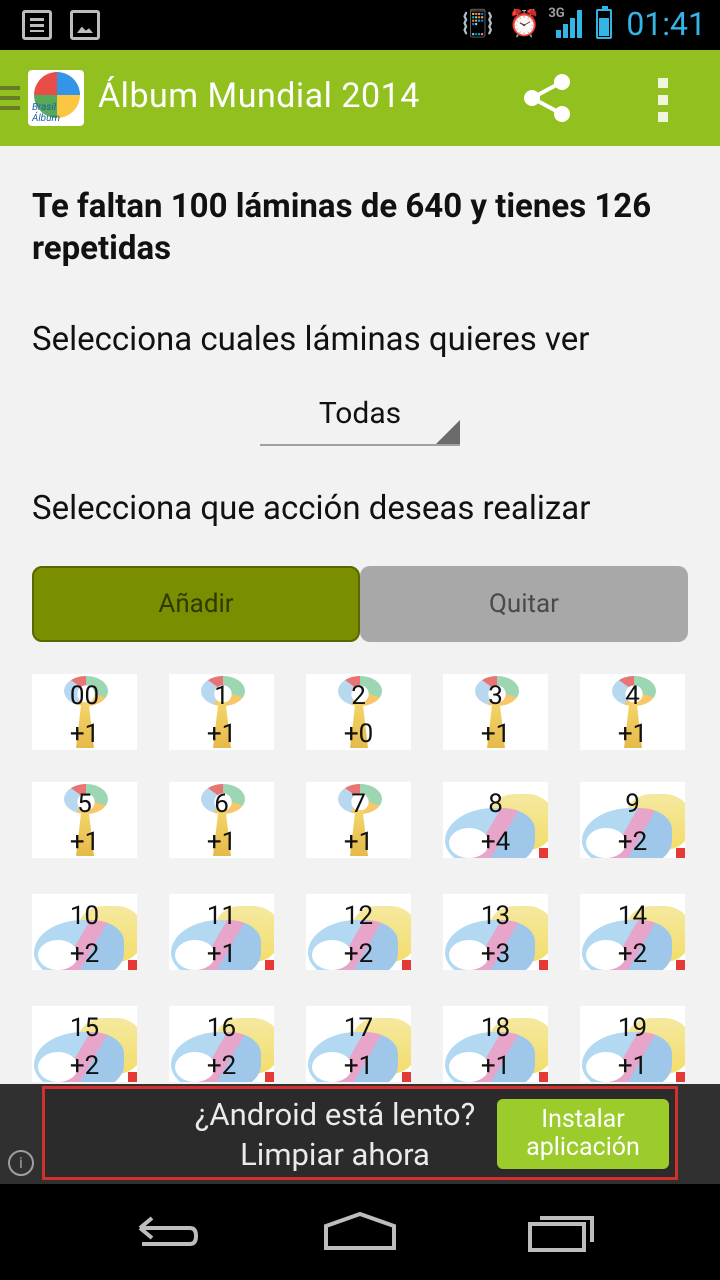 The width and height of the screenshot is (720, 1280). I want to click on signal-icon: 3G, so click(565, 23).